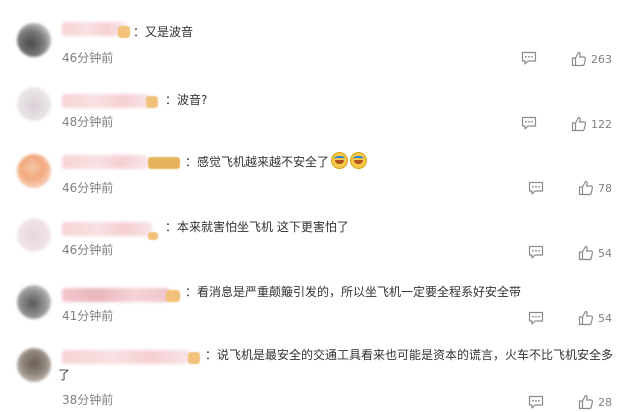 Image resolution: width=625 pixels, height=412 pixels. Describe the element at coordinates (88, 122) in the screenshot. I see `comment-time: 48分钟前` at that location.